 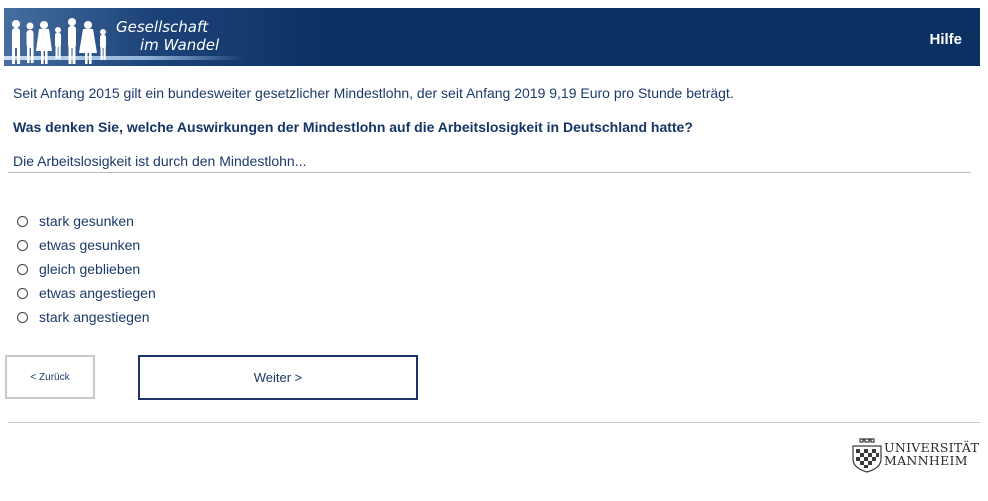 I want to click on people-silhouettes-icon, so click(x=59, y=41).